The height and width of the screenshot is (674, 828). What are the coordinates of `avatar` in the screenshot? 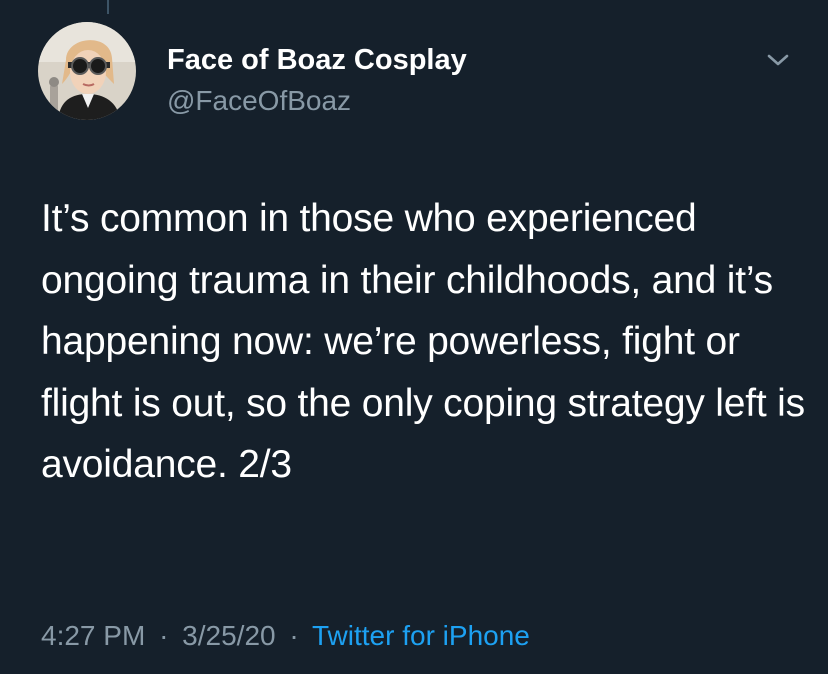 It's located at (87, 71).